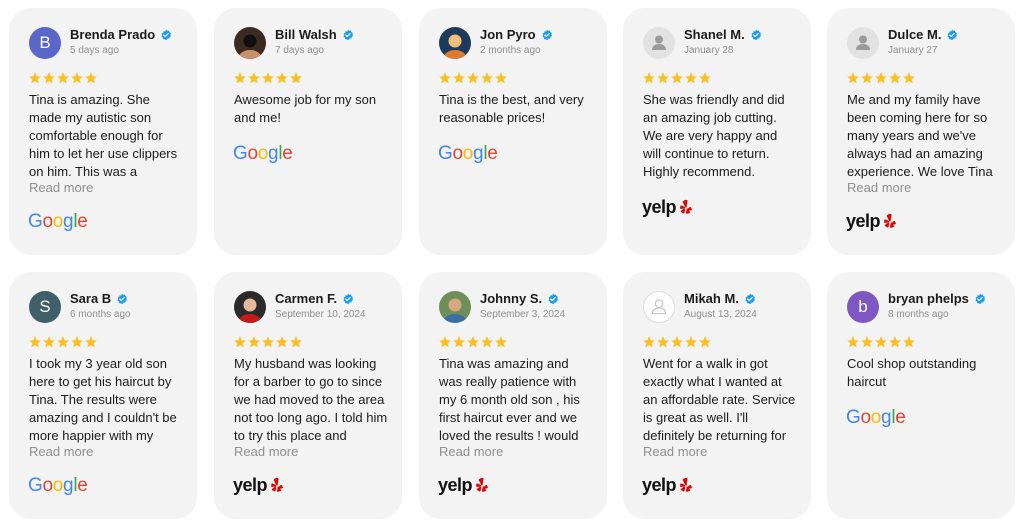 This screenshot has height=528, width=1024. What do you see at coordinates (720, 314) in the screenshot?
I see `review-date: August 13, 2024` at bounding box center [720, 314].